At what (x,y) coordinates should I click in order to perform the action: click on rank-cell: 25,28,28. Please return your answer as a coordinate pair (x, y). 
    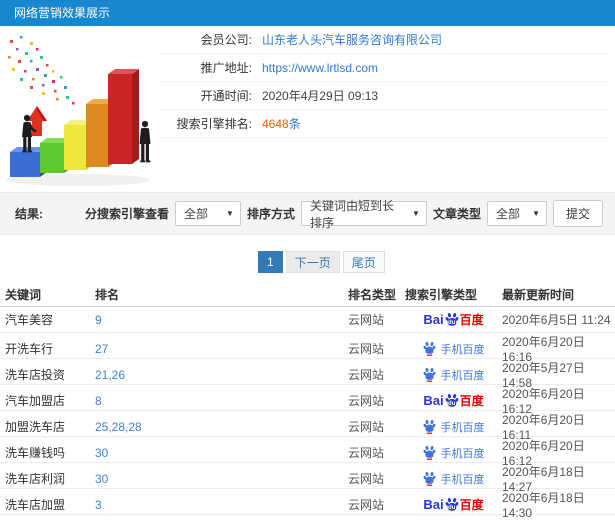
    Looking at the image, I should click on (221, 427).